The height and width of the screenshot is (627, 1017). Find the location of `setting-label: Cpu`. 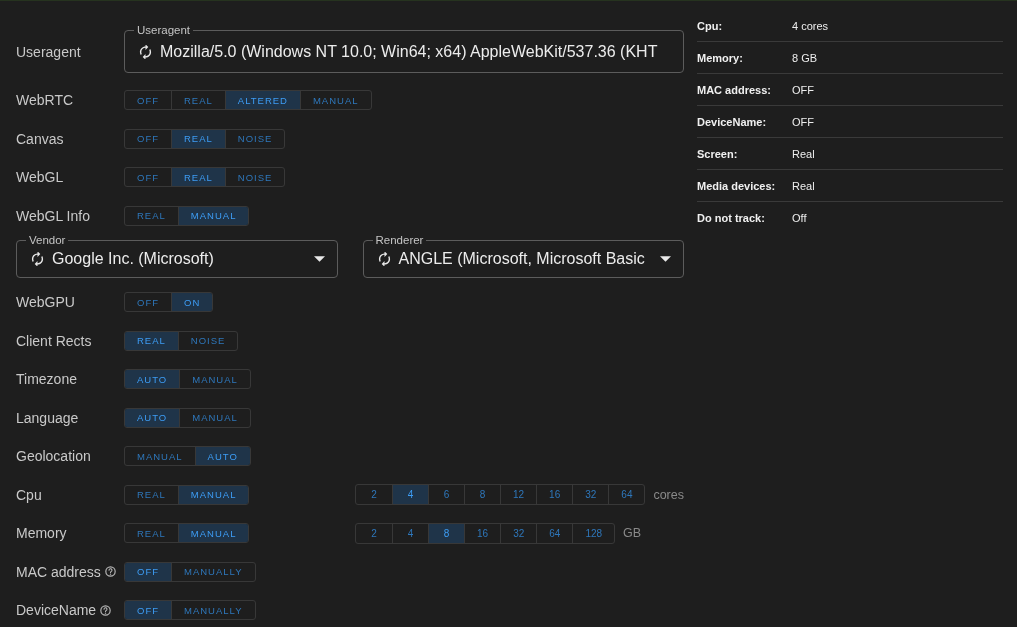

setting-label: Cpu is located at coordinates (29, 494).